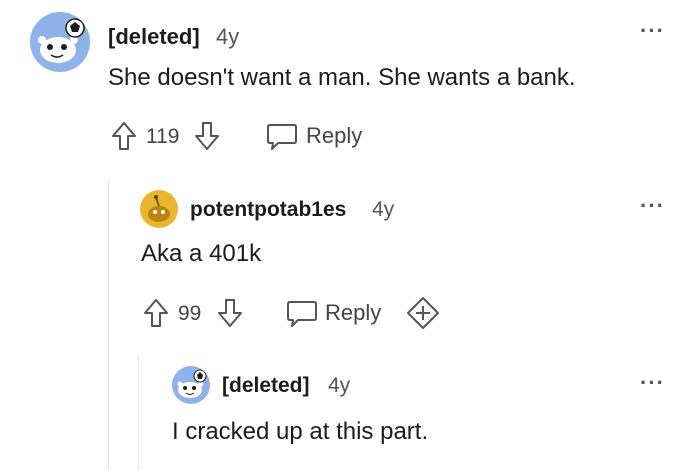  I want to click on comment-author: potentpotab1es, so click(268, 210).